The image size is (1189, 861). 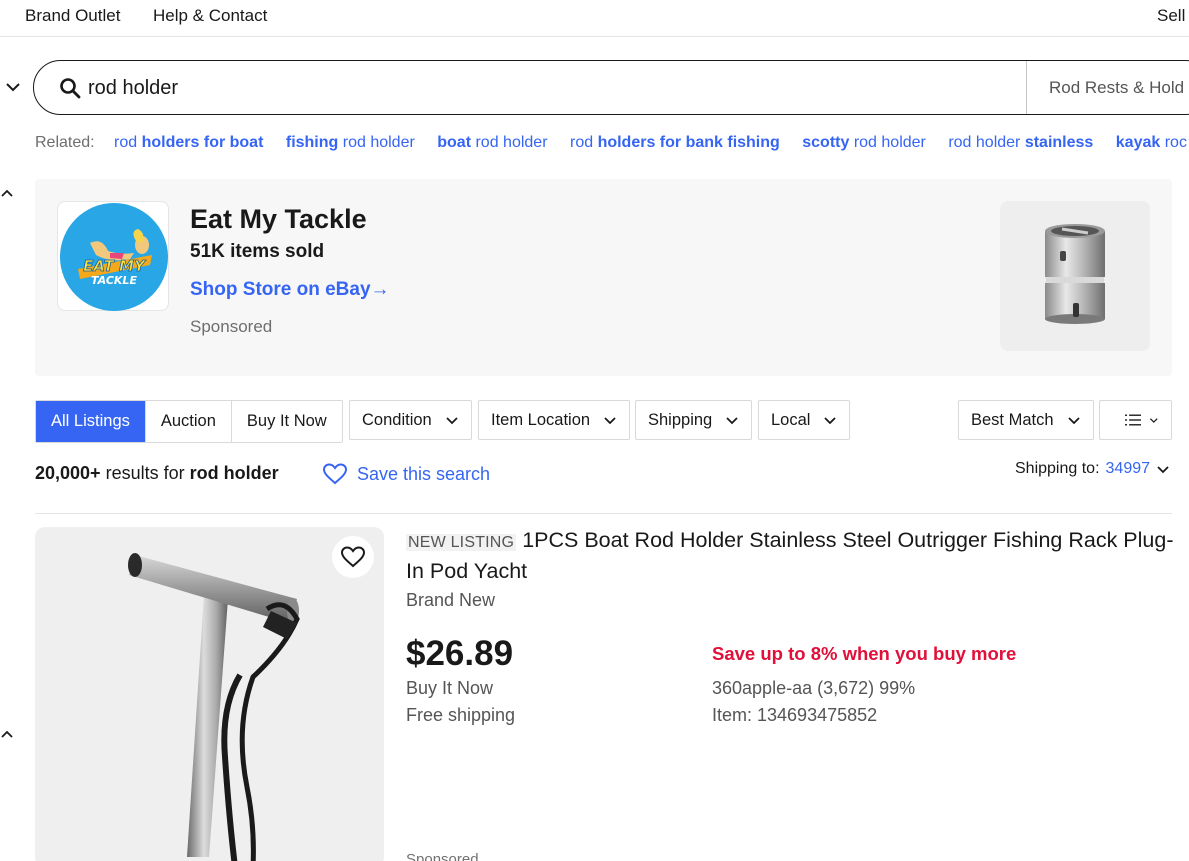 I want to click on view-toggle, so click(x=1135, y=420).